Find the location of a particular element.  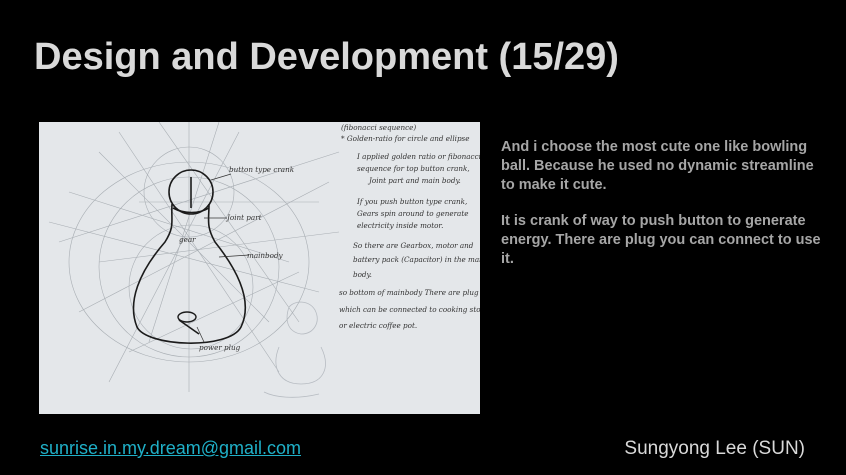

note-line: So there are Gearbox, motor and is located at coordinates (413, 245).